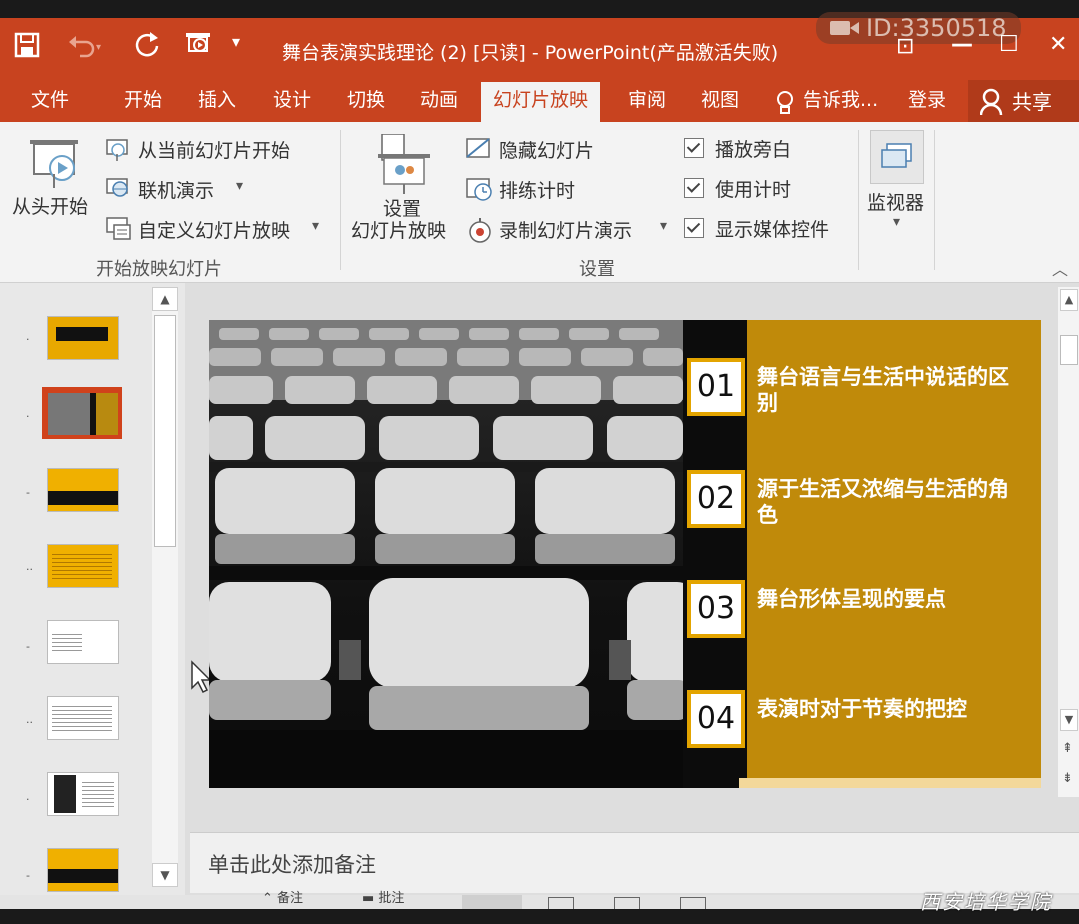 The width and height of the screenshot is (1079, 924). Describe the element at coordinates (159, 269) in the screenshot. I see `start-group-label: 开始放映幻灯片` at that location.